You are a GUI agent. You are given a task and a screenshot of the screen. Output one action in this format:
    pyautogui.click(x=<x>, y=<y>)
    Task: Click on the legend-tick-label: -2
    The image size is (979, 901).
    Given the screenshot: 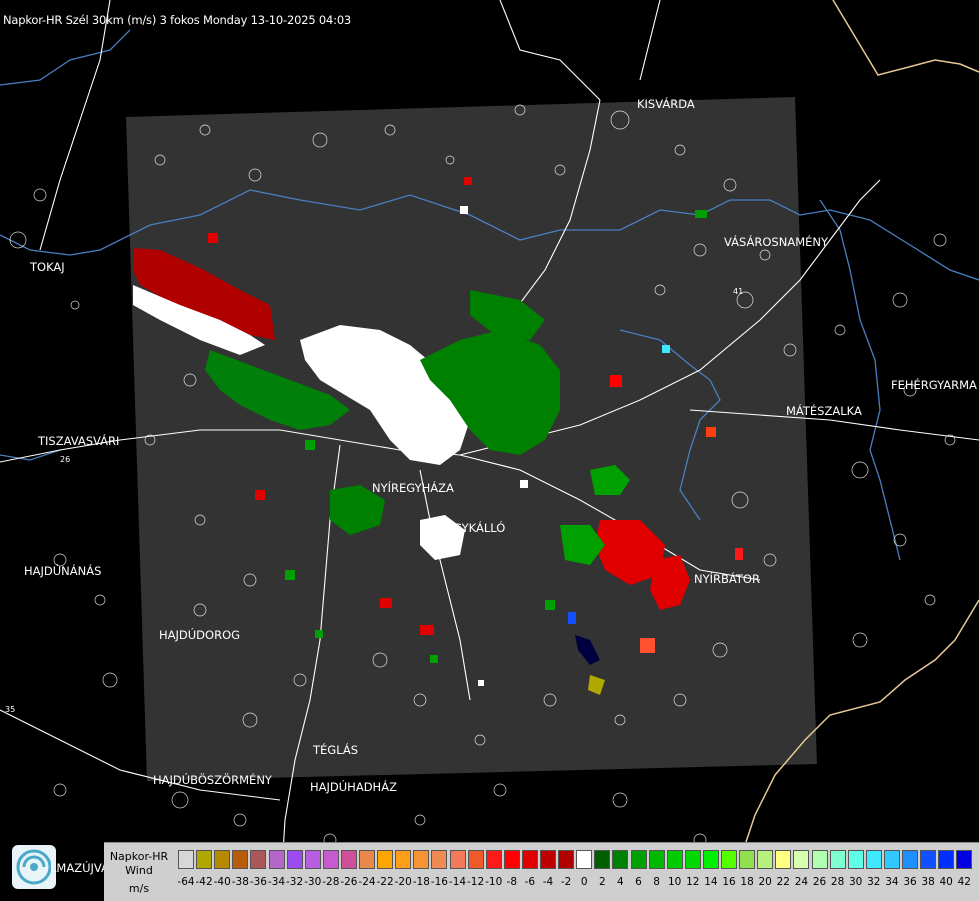 What is the action you would take?
    pyautogui.click(x=566, y=882)
    